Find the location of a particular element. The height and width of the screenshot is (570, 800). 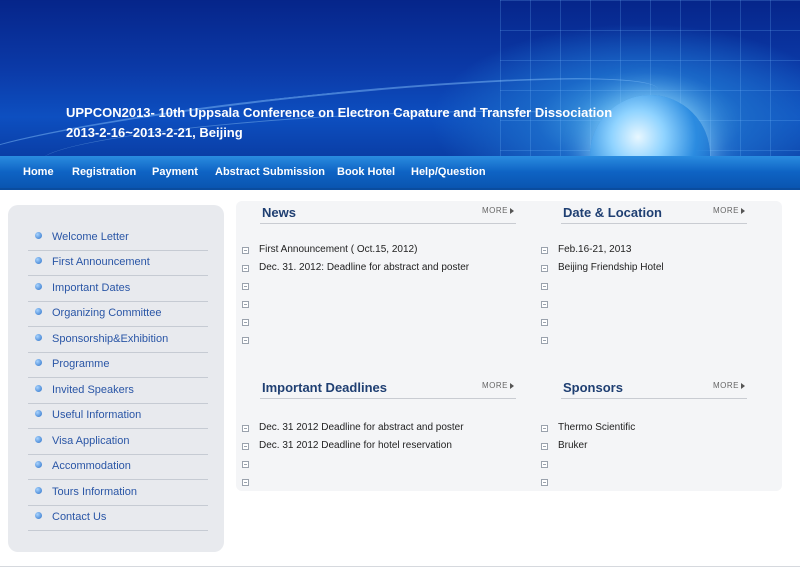

sidebar-item-label: Important Dates is located at coordinates (91, 288).